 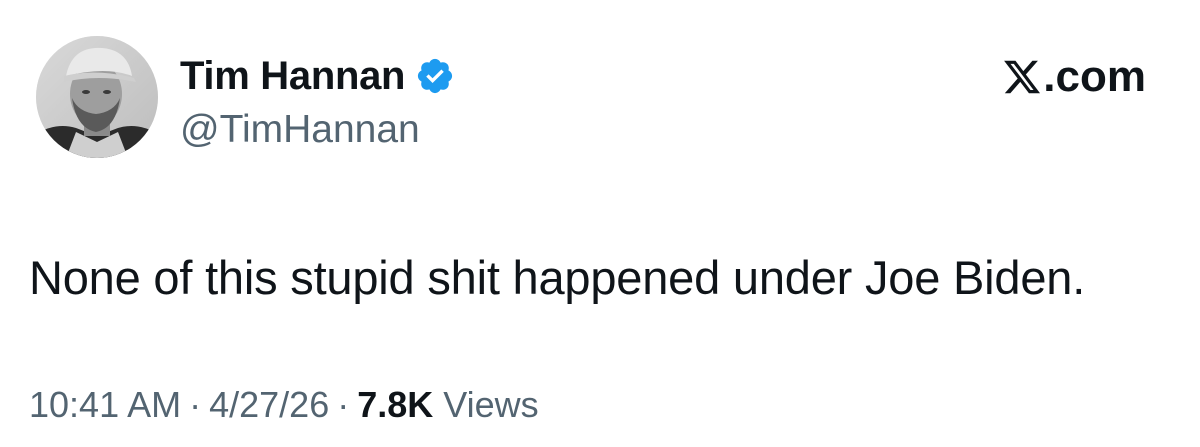 I want to click on views-label: Views, so click(x=491, y=404).